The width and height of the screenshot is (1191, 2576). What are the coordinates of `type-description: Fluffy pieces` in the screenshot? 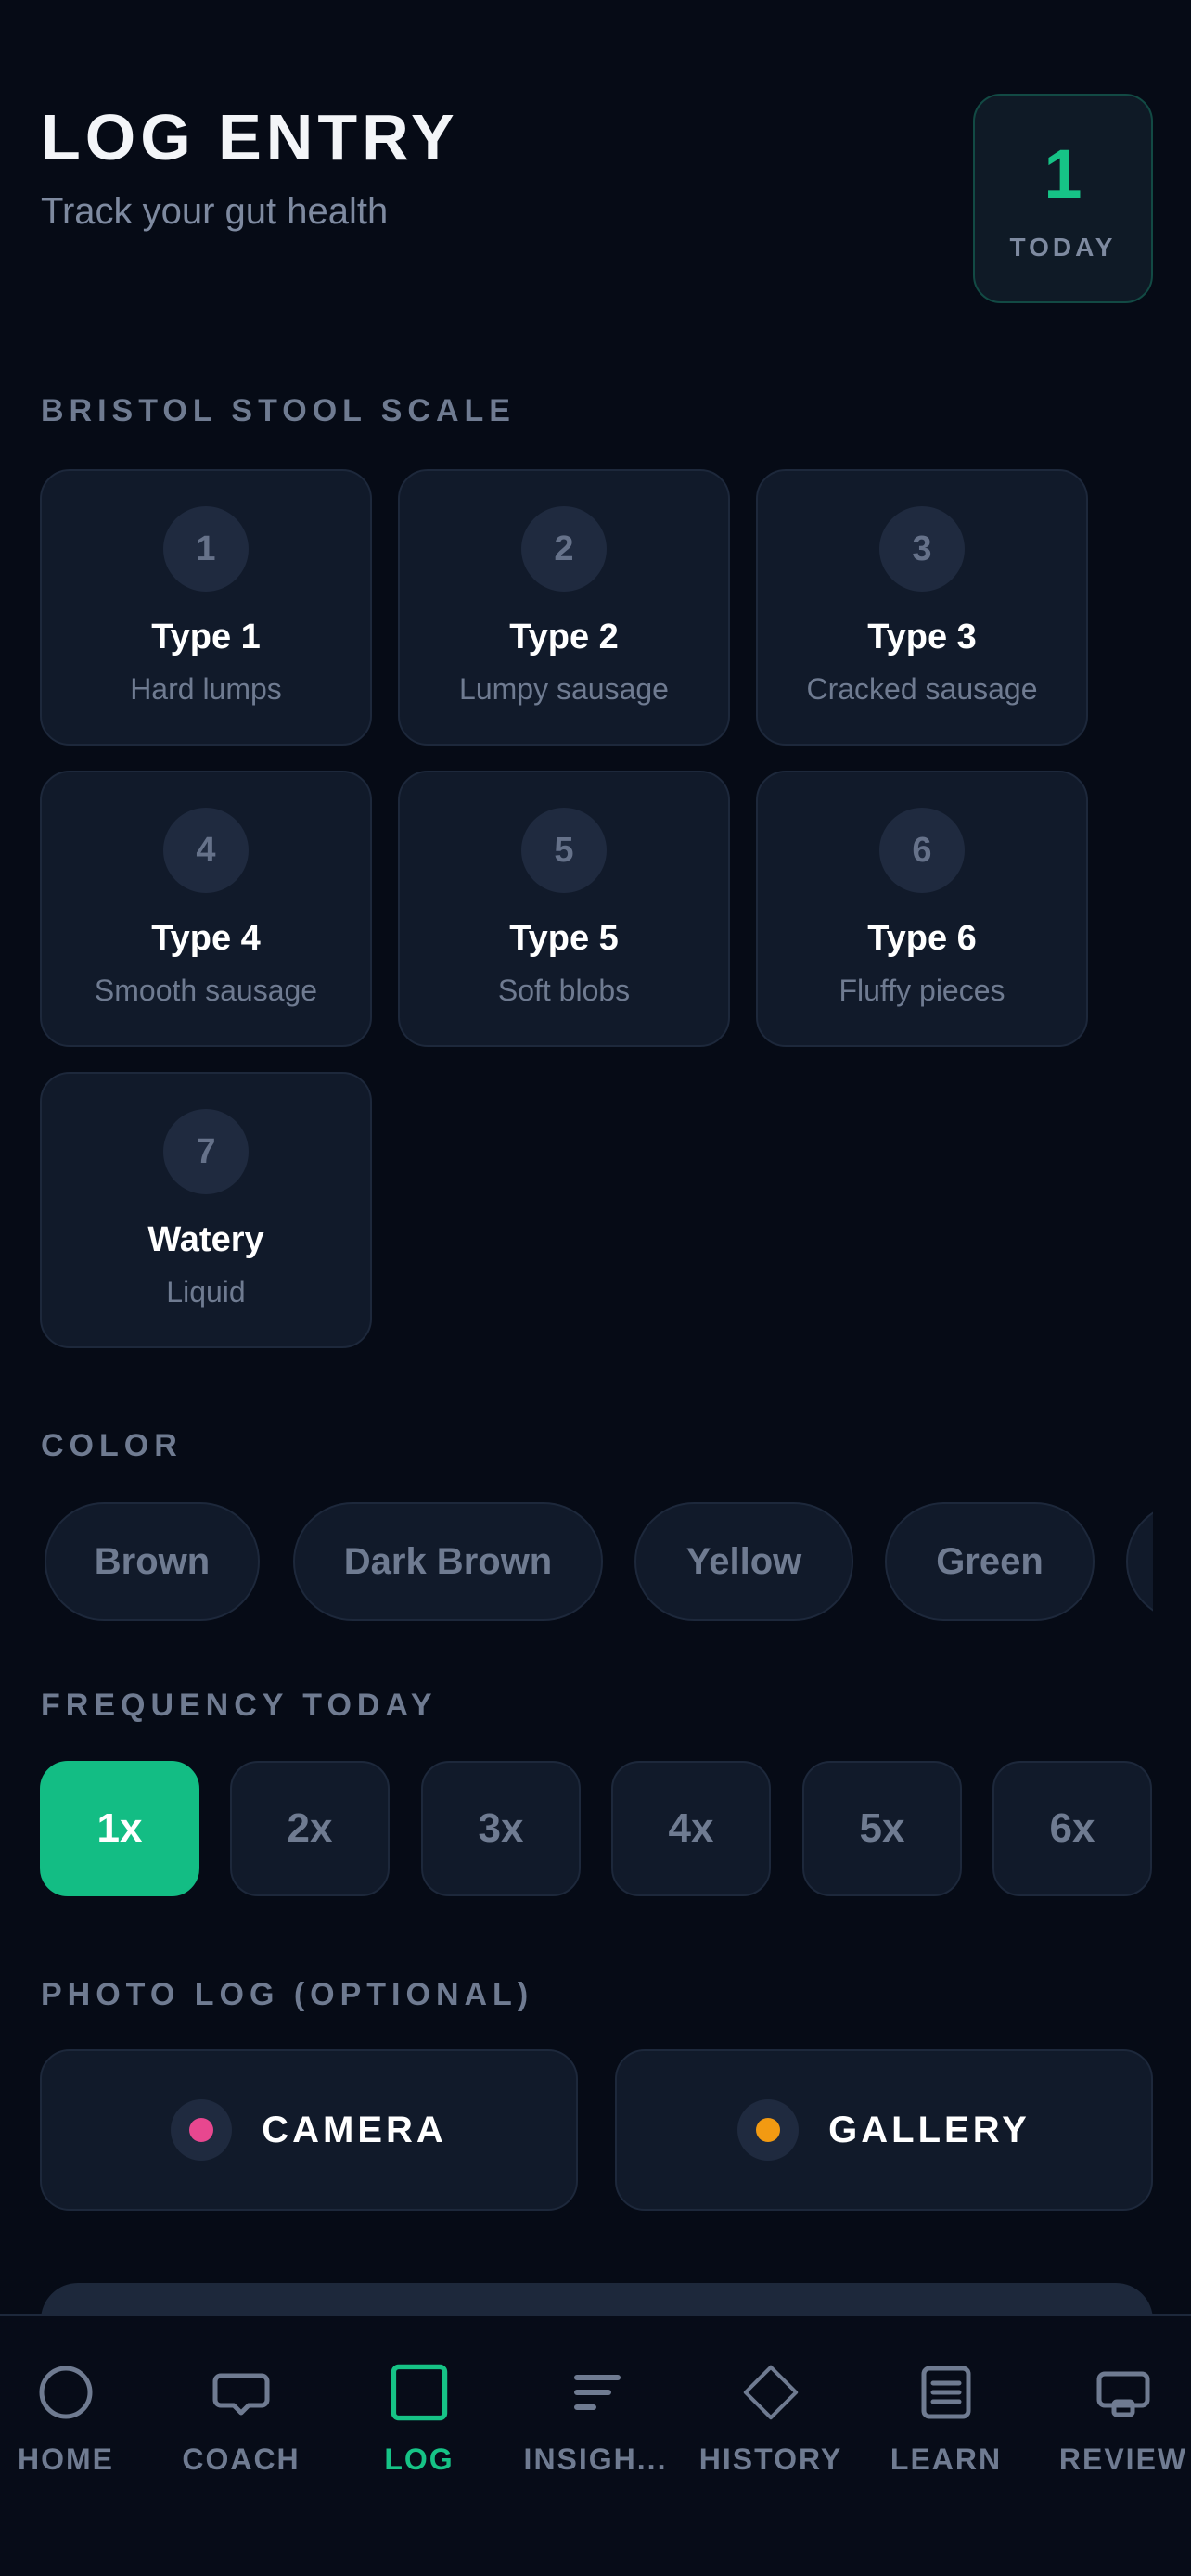 It's located at (922, 990).